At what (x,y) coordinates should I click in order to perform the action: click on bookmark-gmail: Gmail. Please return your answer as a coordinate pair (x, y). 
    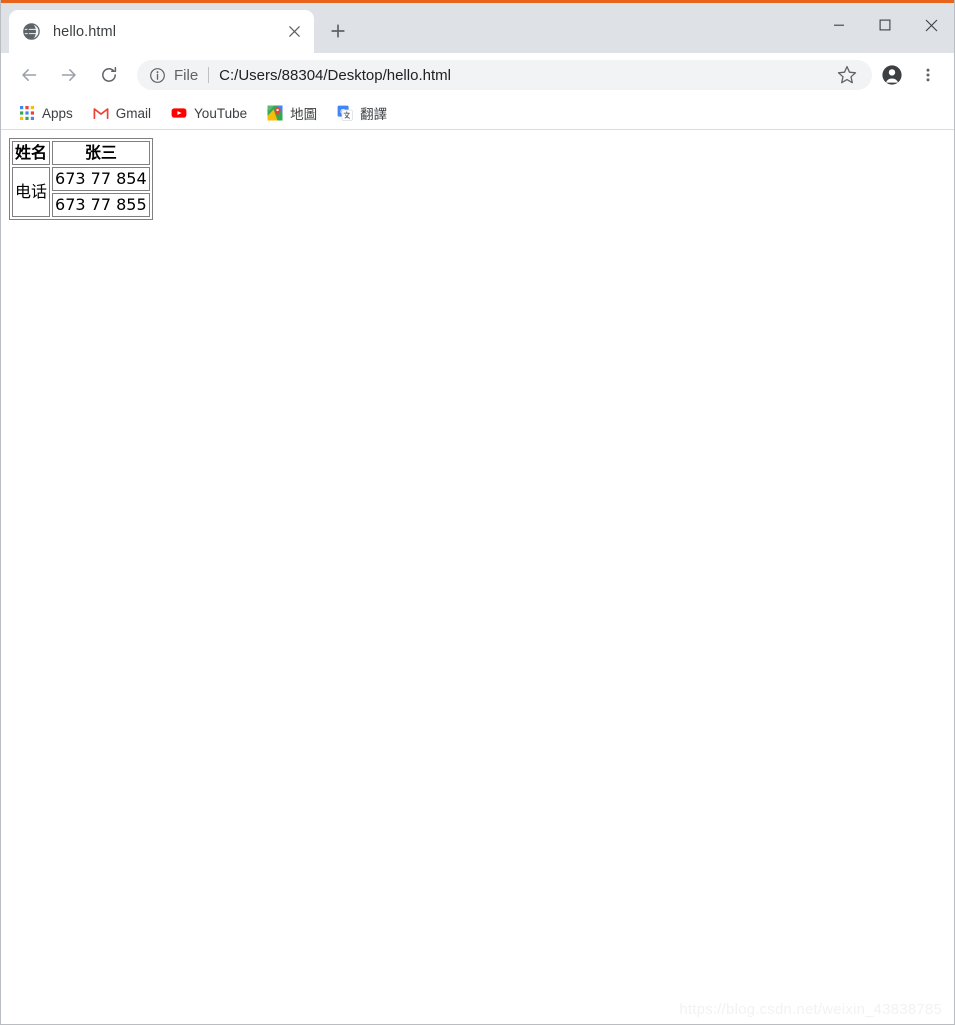
    Looking at the image, I should click on (122, 113).